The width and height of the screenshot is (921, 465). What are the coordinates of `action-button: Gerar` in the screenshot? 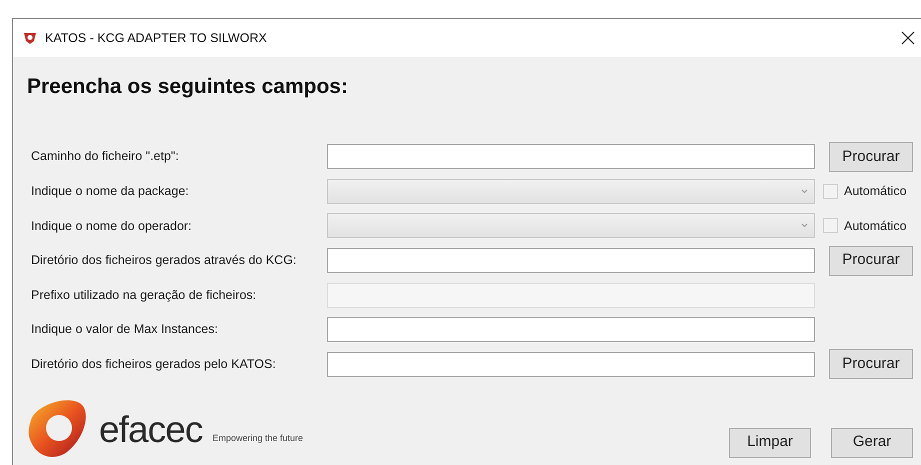 It's located at (872, 443).